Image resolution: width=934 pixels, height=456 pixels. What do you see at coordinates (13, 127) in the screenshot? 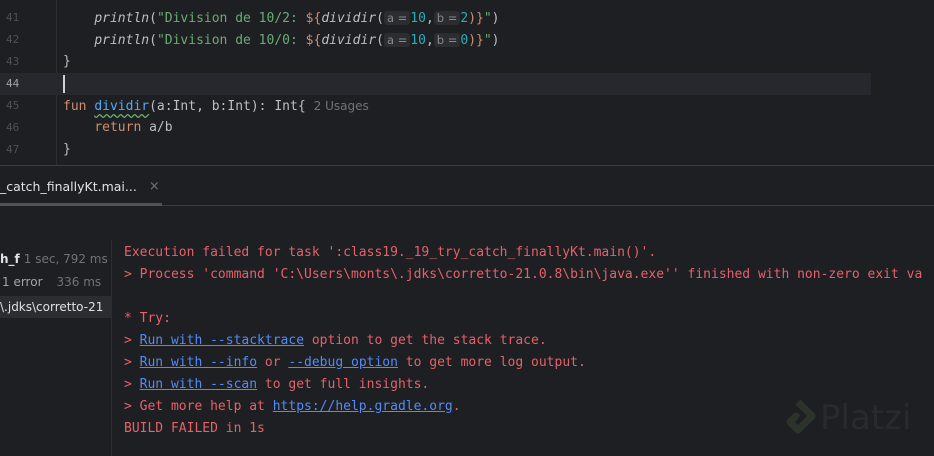
I see `line-number: 46` at bounding box center [13, 127].